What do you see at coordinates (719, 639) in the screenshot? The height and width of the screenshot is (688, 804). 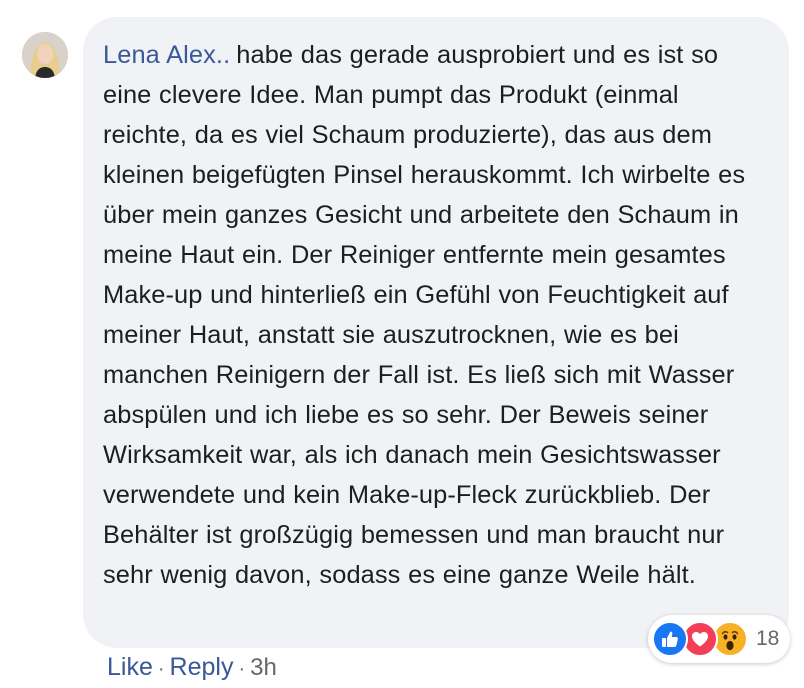 I see `reactions-summary: 18` at bounding box center [719, 639].